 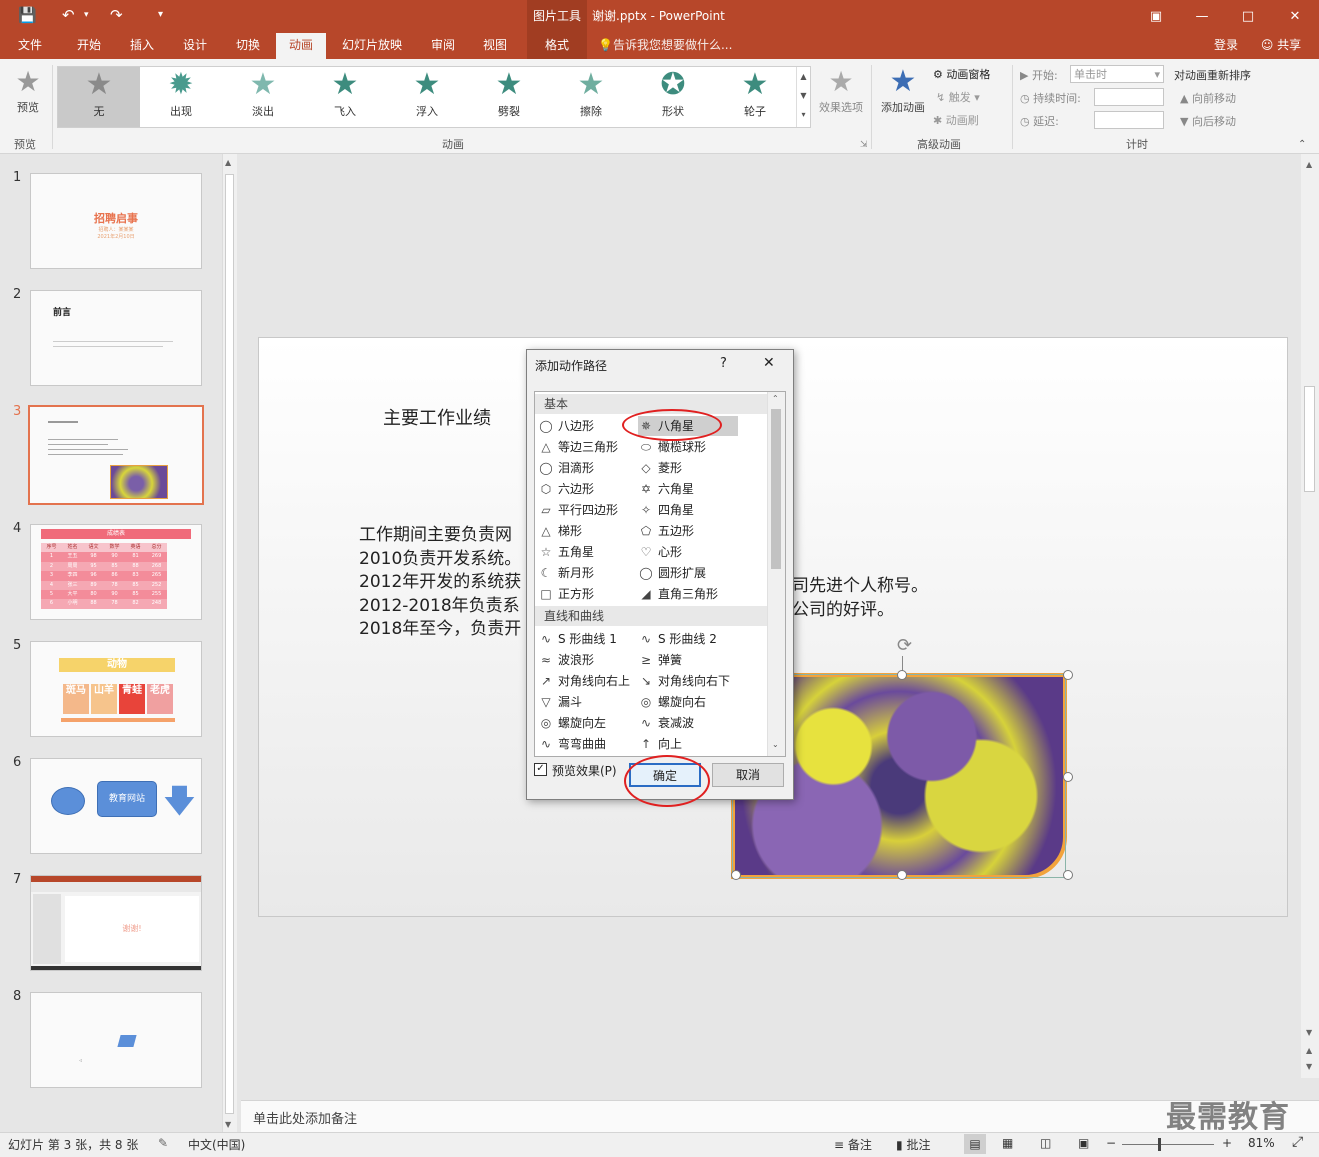 What do you see at coordinates (142, 46) in the screenshot?
I see `tab-insert: 插入` at bounding box center [142, 46].